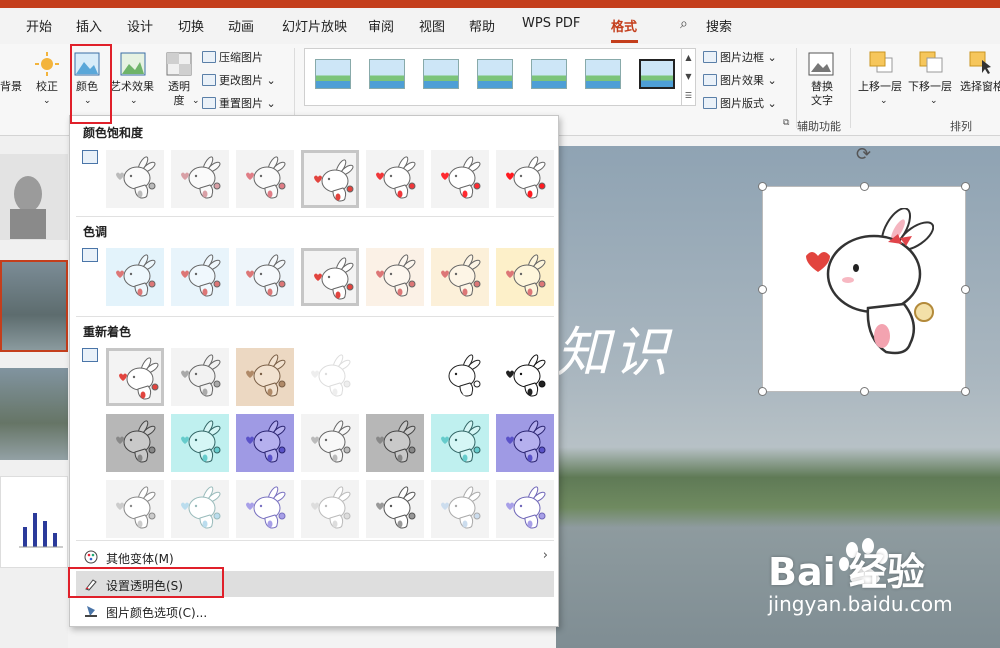 This screenshot has height=648, width=1000. Describe the element at coordinates (132, 87) in the screenshot. I see `artistic-effects-button: 艺术效果` at that location.